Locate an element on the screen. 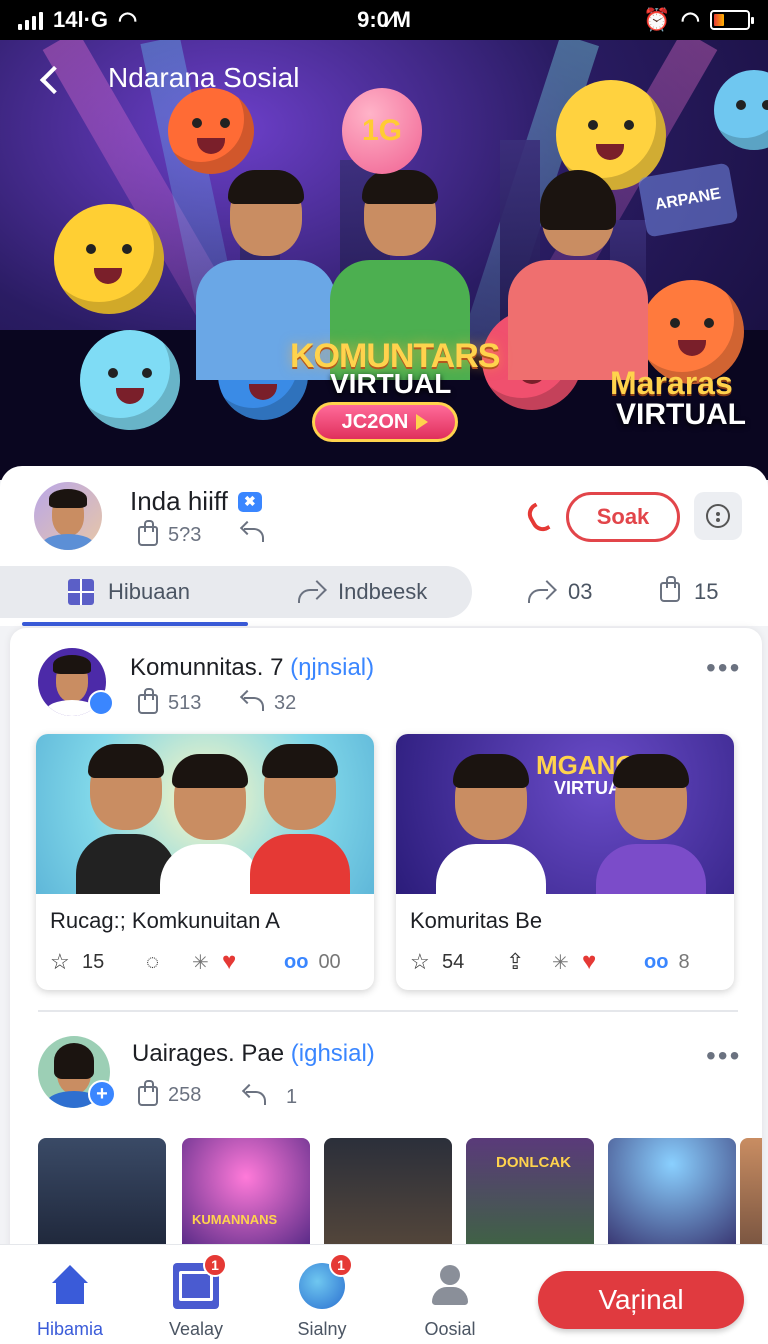 The width and height of the screenshot is (768, 1344). card-stats: ☆ 15 ◌ ✳ ♥ oo 00 is located at coordinates (206, 962).